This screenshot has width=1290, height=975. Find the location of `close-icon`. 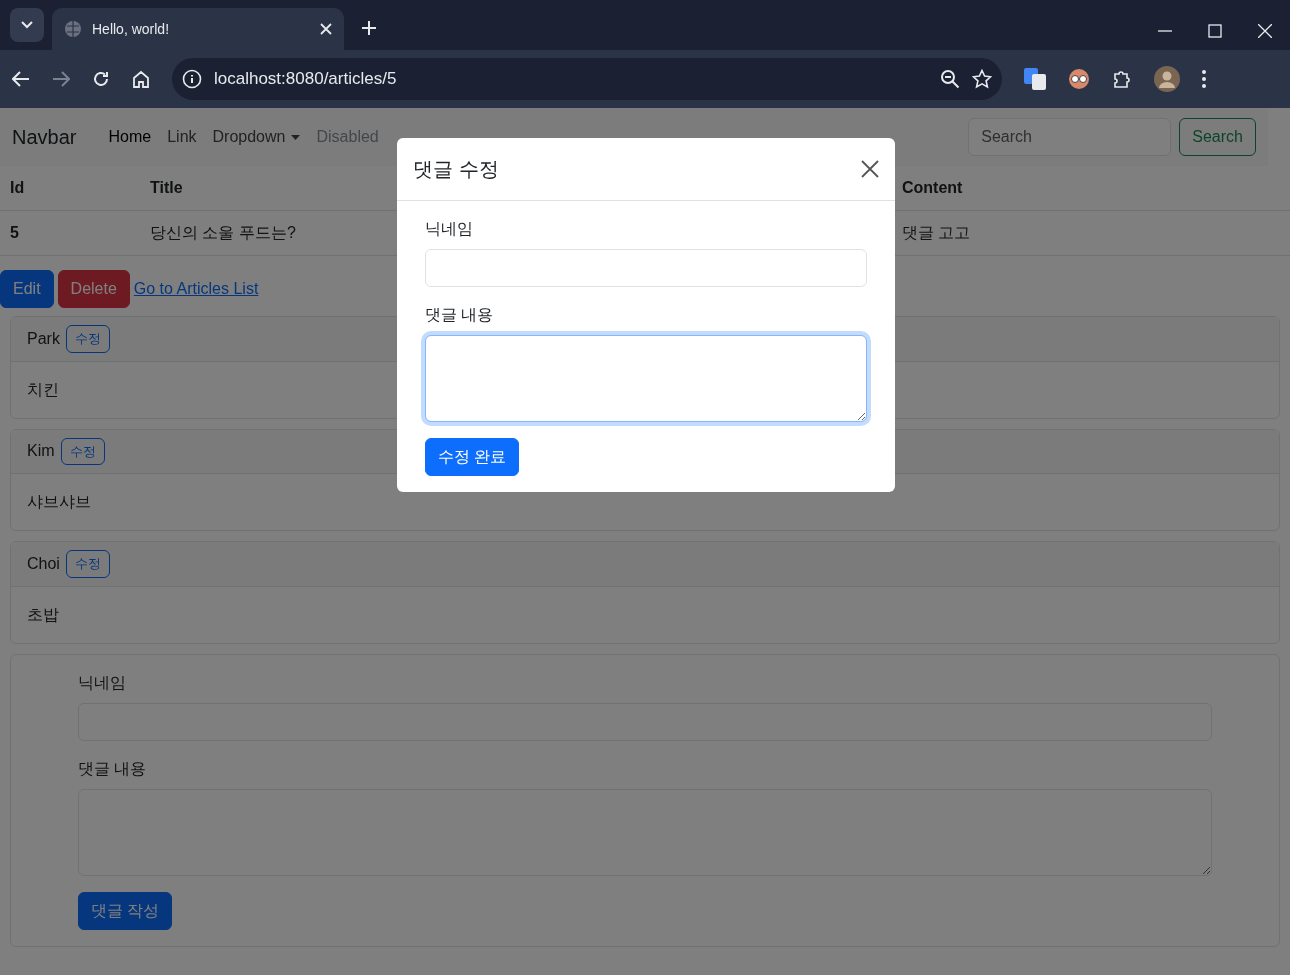

close-icon is located at coordinates (870, 169).